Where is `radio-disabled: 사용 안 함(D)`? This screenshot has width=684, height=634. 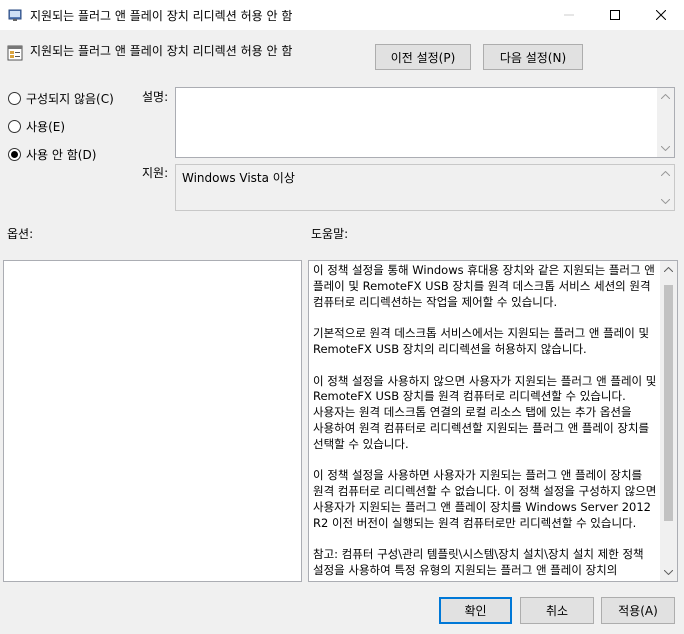 radio-disabled: 사용 안 함(D) is located at coordinates (52, 154).